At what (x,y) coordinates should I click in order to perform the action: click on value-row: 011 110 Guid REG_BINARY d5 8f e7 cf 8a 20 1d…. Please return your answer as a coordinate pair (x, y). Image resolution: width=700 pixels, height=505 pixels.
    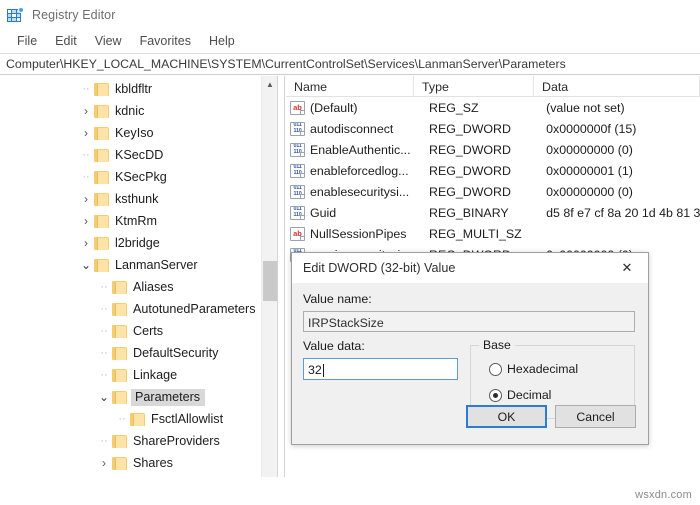
    Looking at the image, I should click on (493, 212).